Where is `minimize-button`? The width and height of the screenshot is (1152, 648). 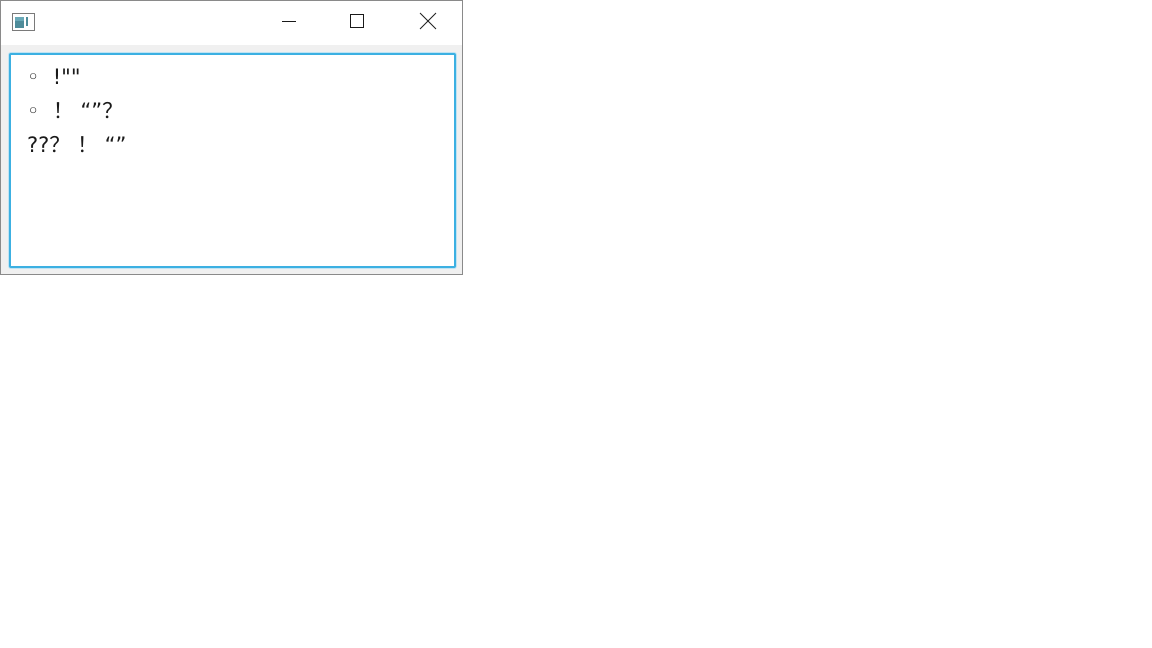 minimize-button is located at coordinates (289, 23).